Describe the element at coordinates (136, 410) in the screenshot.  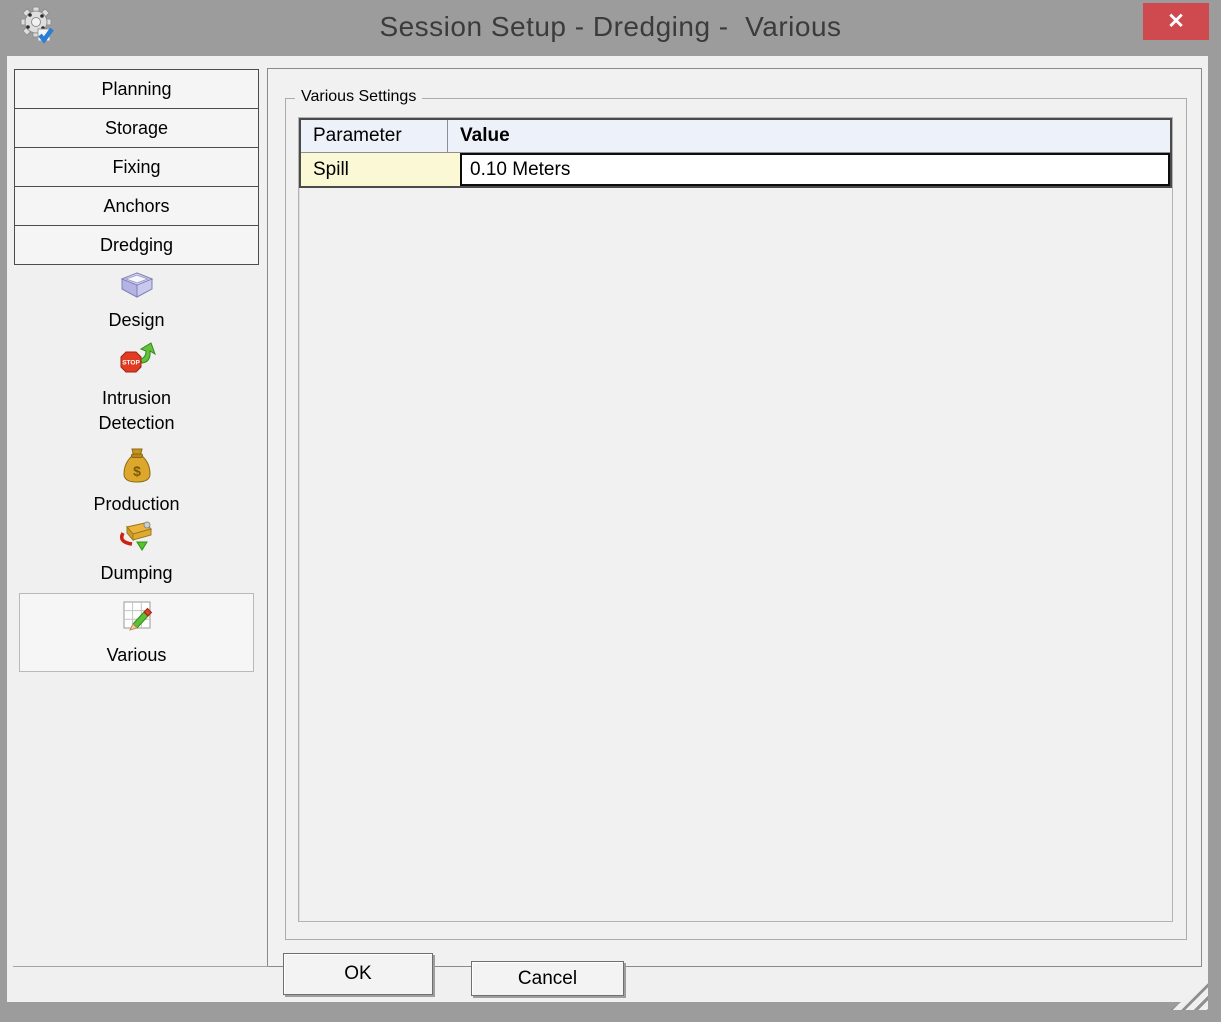
I see `tool-label: Intrusion Detection` at that location.